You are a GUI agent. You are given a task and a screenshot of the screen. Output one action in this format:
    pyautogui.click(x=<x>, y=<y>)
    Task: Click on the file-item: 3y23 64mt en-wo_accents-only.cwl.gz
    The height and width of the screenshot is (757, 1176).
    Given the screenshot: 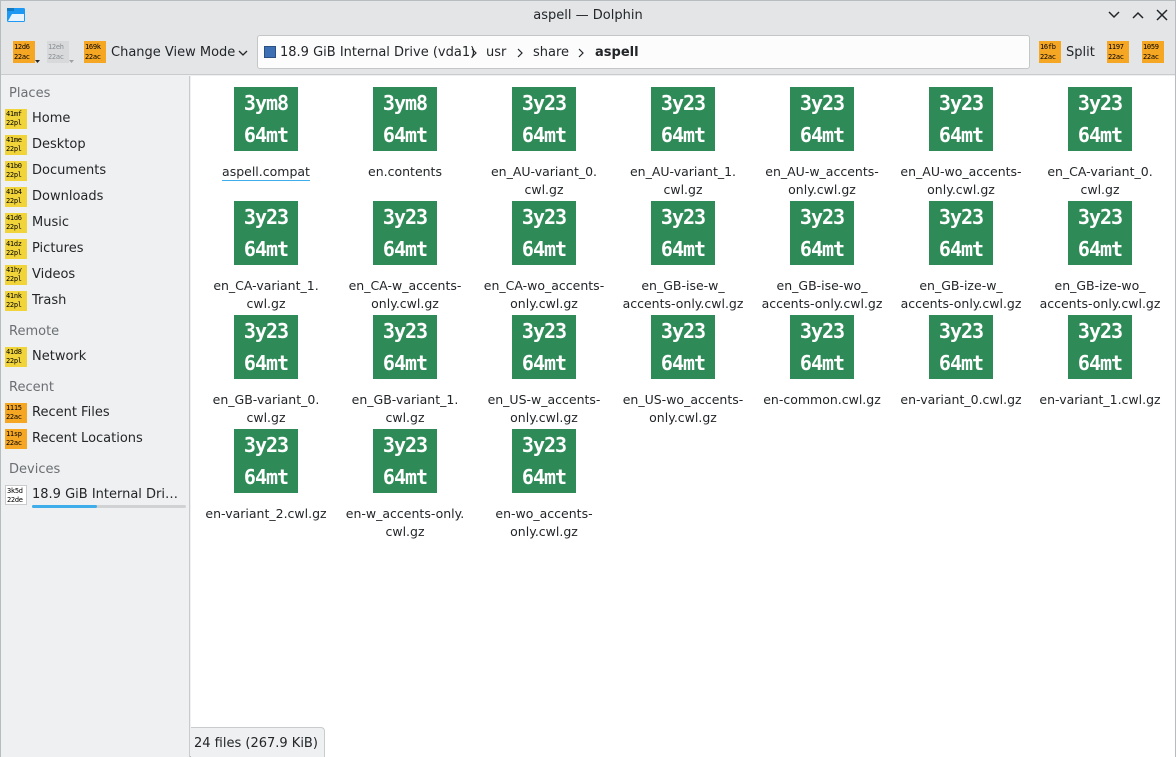 What is the action you would take?
    pyautogui.click(x=544, y=484)
    